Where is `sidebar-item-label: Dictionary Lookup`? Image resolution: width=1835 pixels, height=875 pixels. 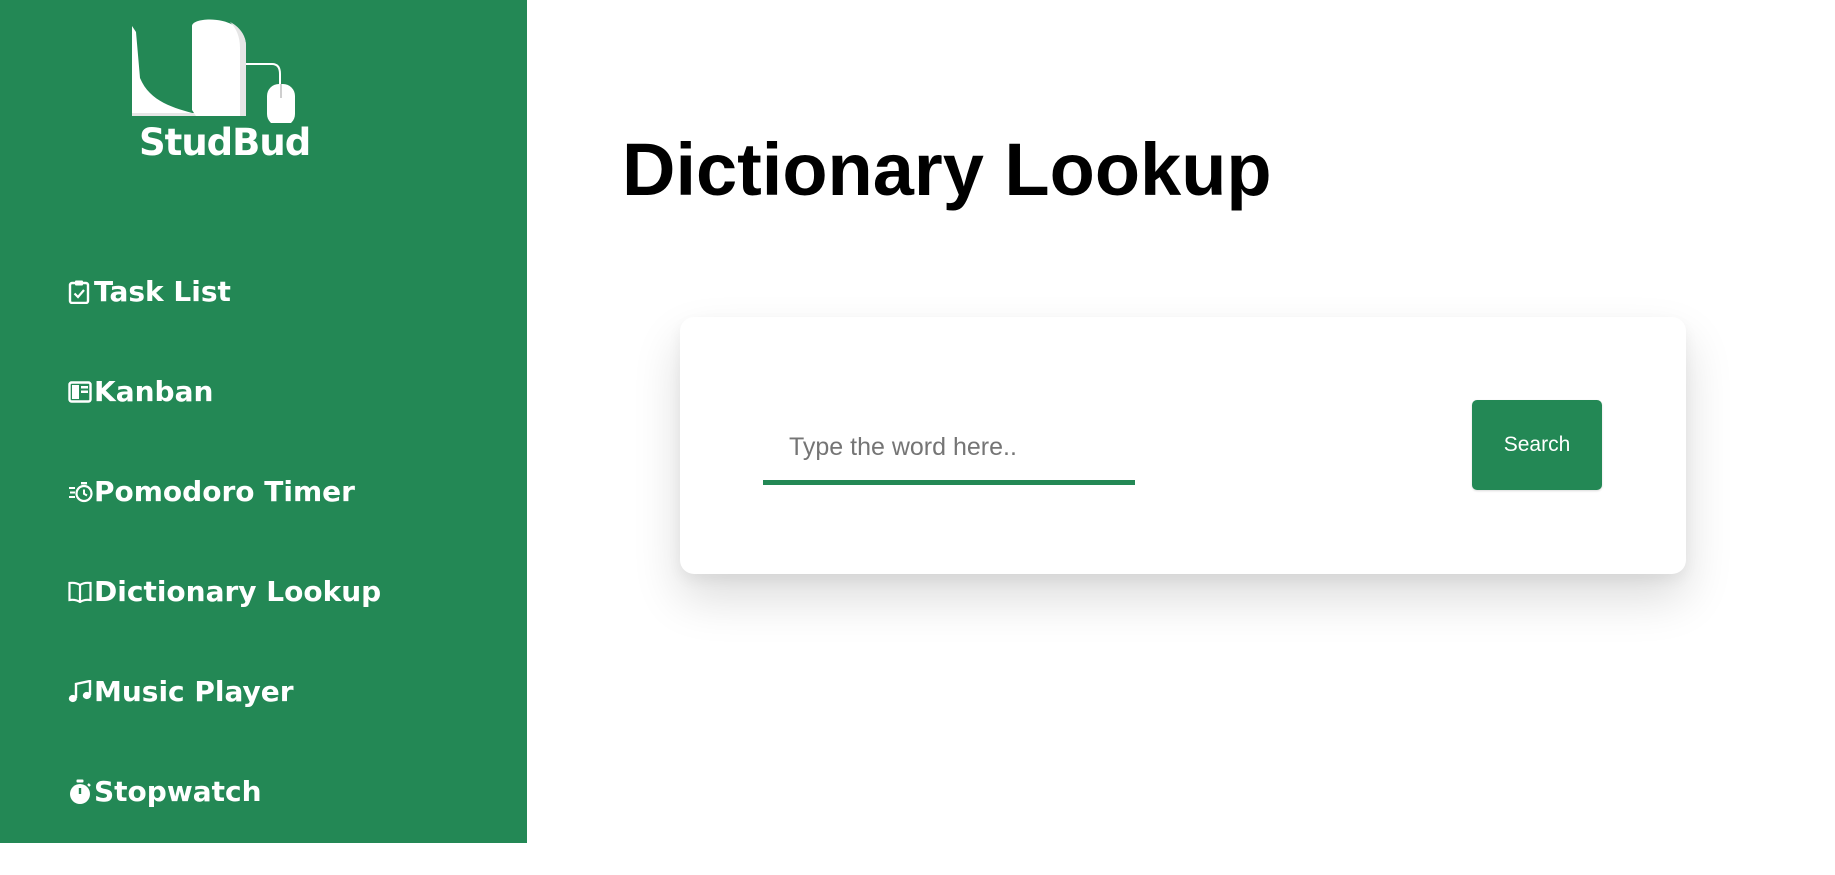
sidebar-item-label: Dictionary Lookup is located at coordinates (238, 591).